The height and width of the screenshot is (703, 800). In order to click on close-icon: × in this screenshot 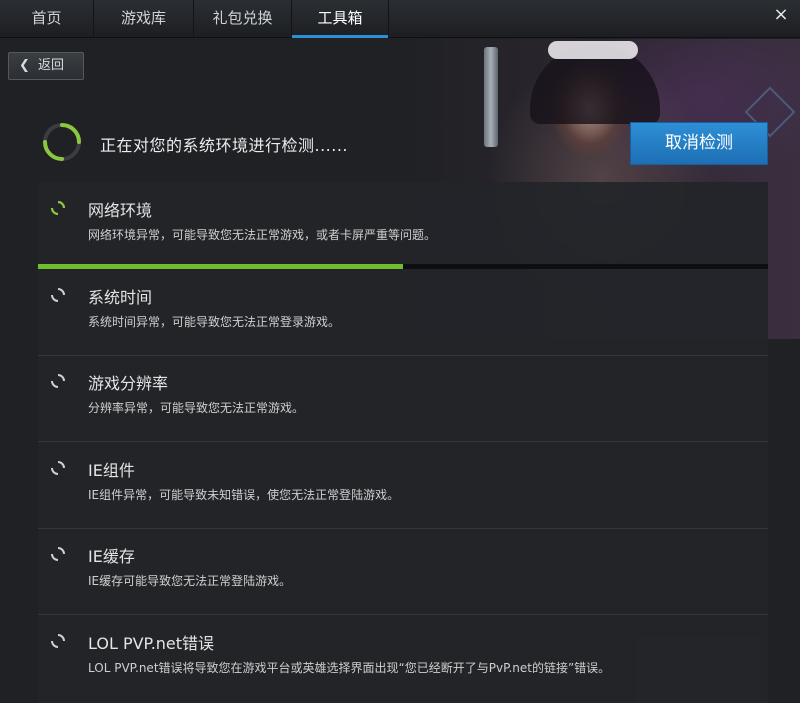, I will do `click(781, 14)`.